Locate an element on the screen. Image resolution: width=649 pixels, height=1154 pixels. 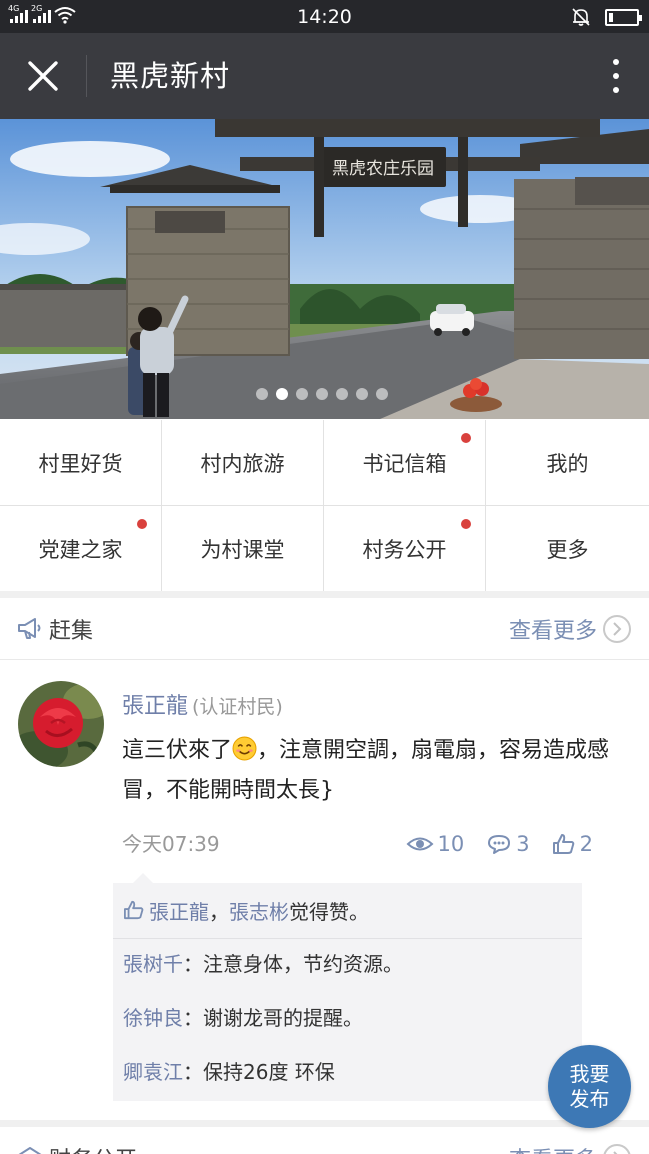
post-author: 張正龍 is located at coordinates (155, 706).